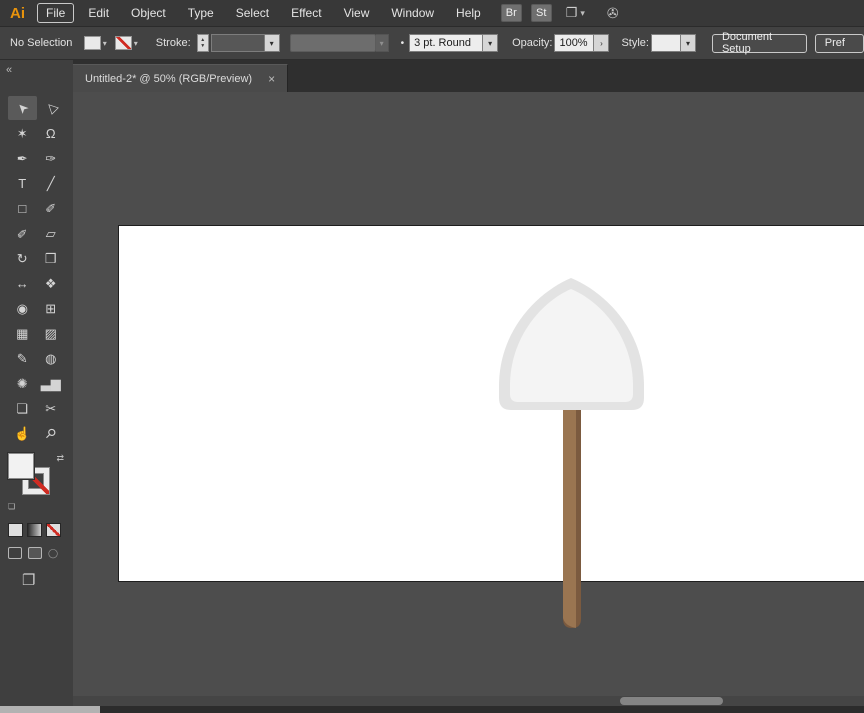 The height and width of the screenshot is (713, 864). What do you see at coordinates (22, 258) in the screenshot?
I see `rotate-tool: ↻` at bounding box center [22, 258].